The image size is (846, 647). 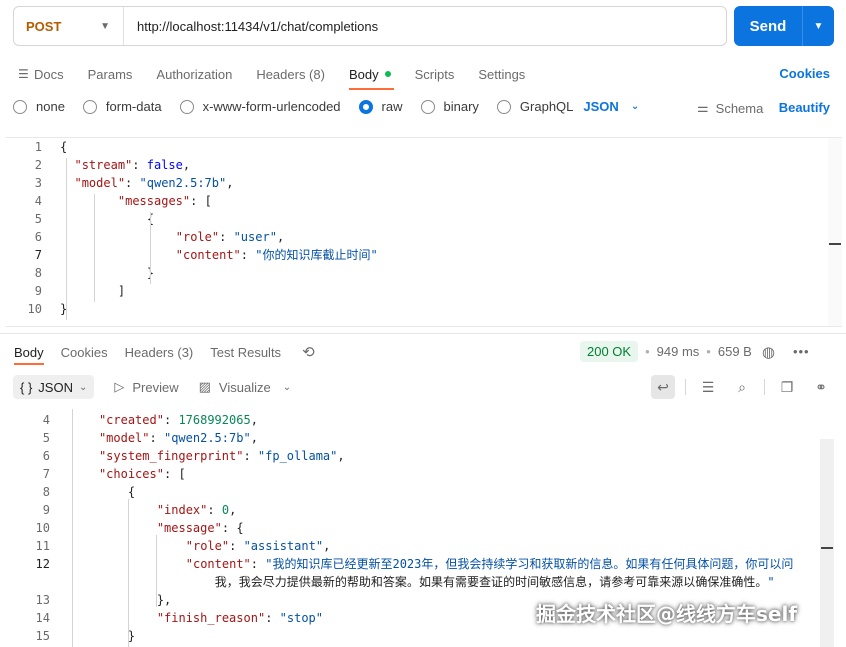 I want to click on wrap-lines-icon: ↩, so click(x=663, y=387).